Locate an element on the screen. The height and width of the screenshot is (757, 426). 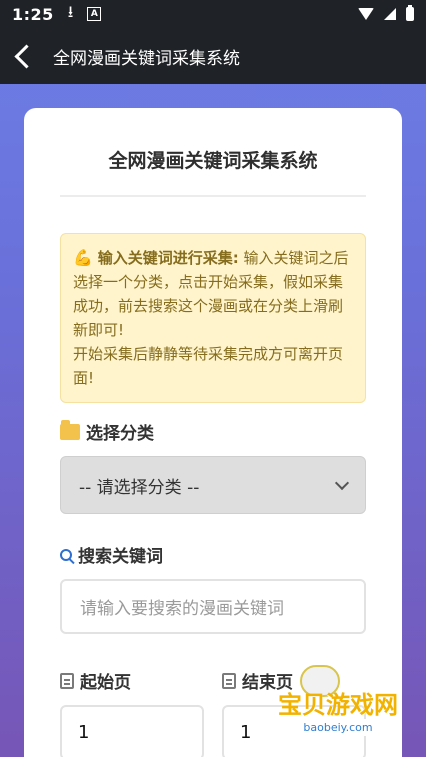
search-icon is located at coordinates (66, 554).